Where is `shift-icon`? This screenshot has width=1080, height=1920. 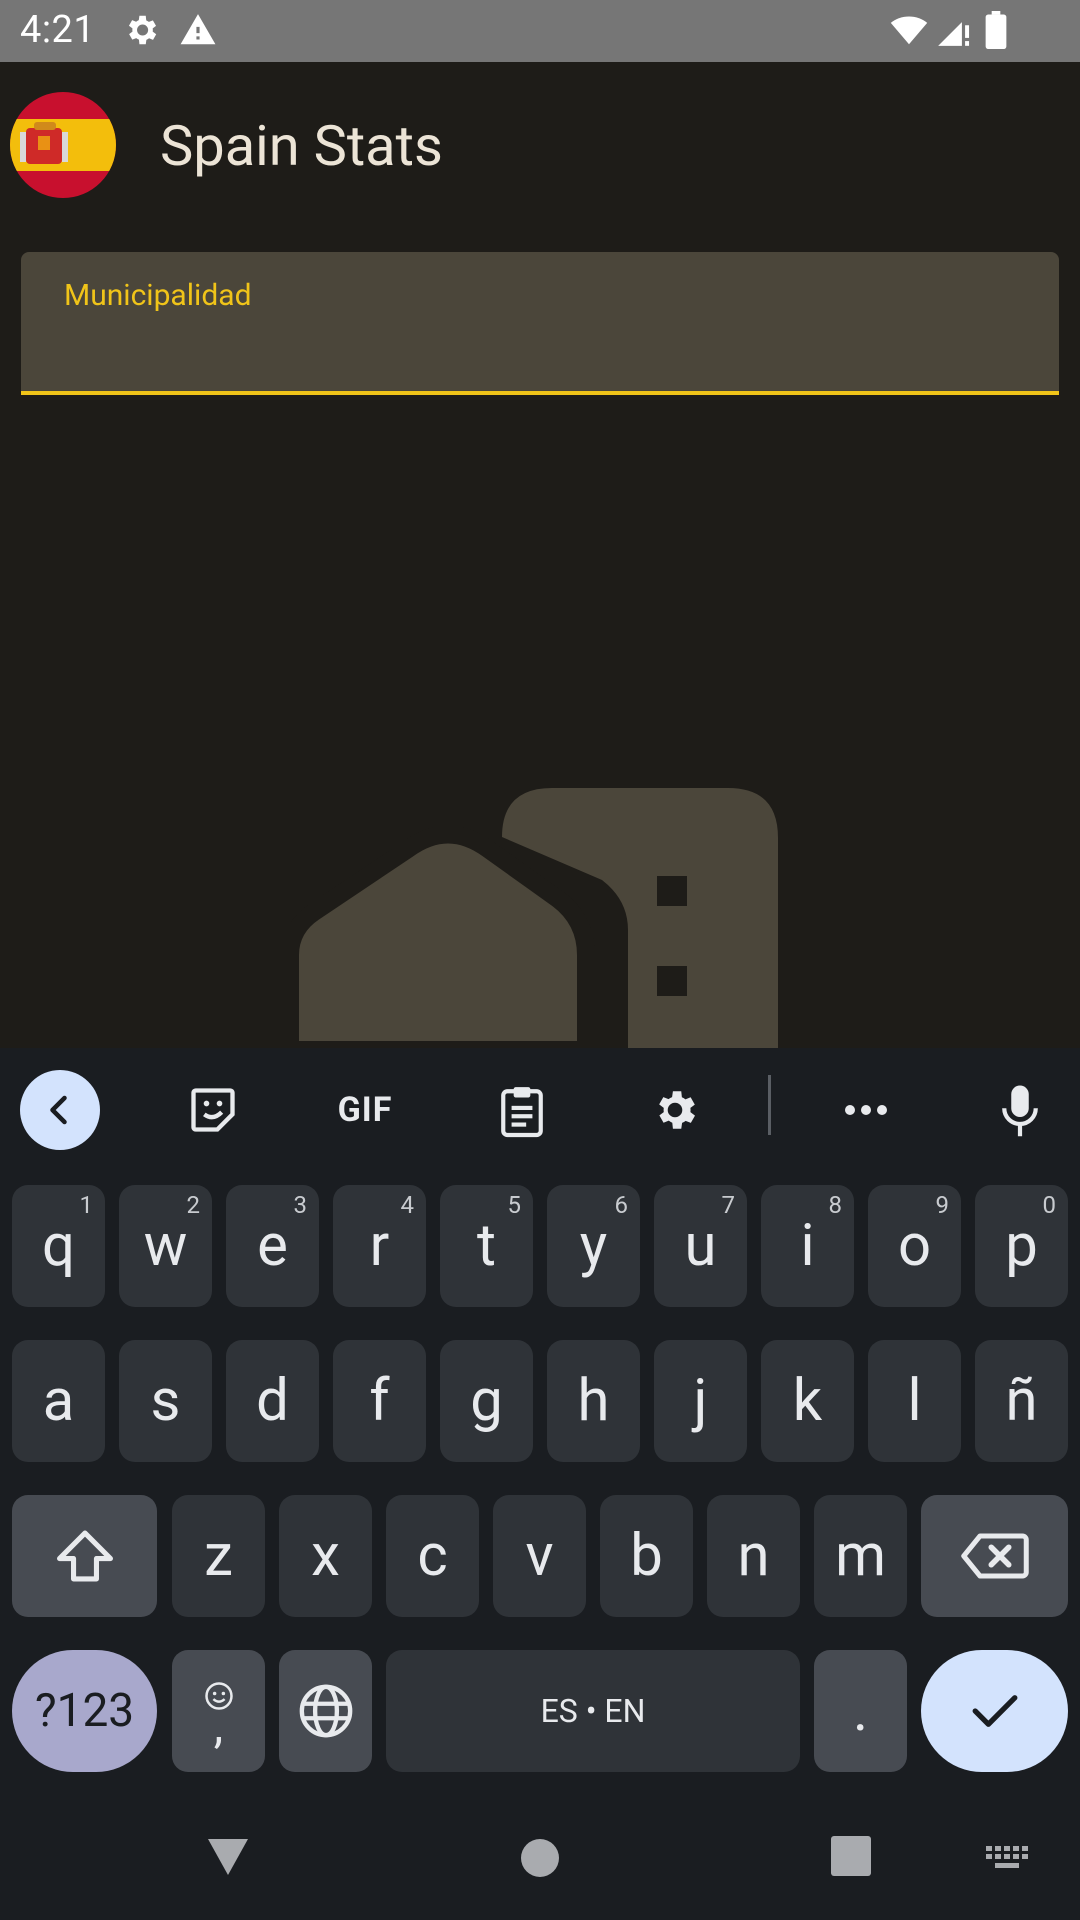
shift-icon is located at coordinates (84, 1556).